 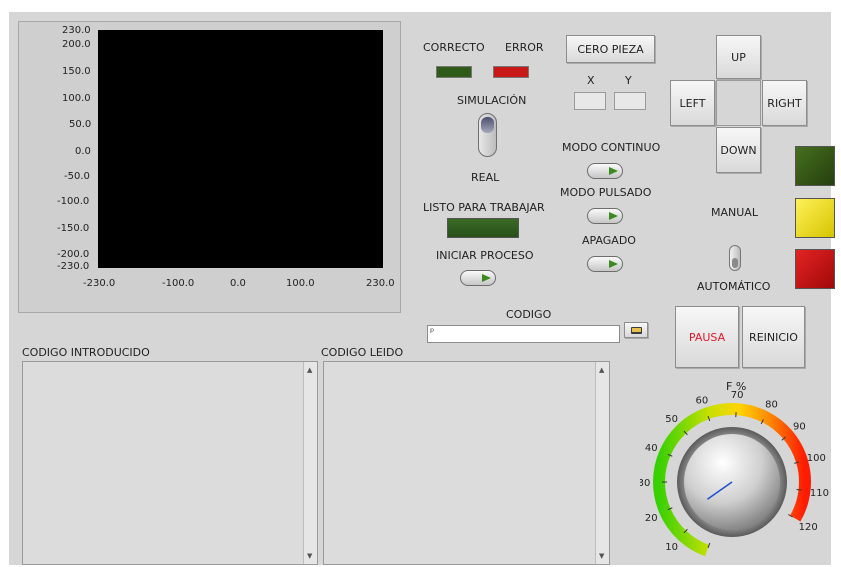 I want to click on browse-folder-button, so click(x=636, y=330).